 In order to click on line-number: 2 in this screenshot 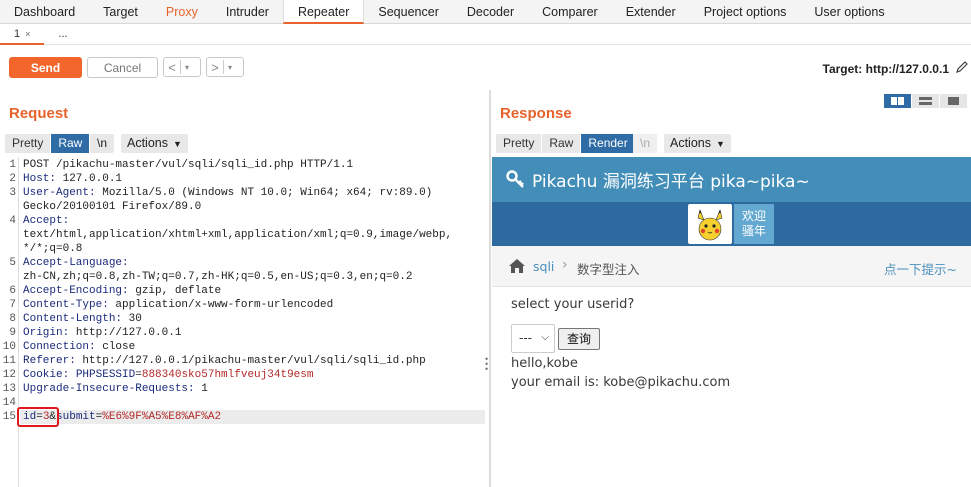, I will do `click(12, 179)`.